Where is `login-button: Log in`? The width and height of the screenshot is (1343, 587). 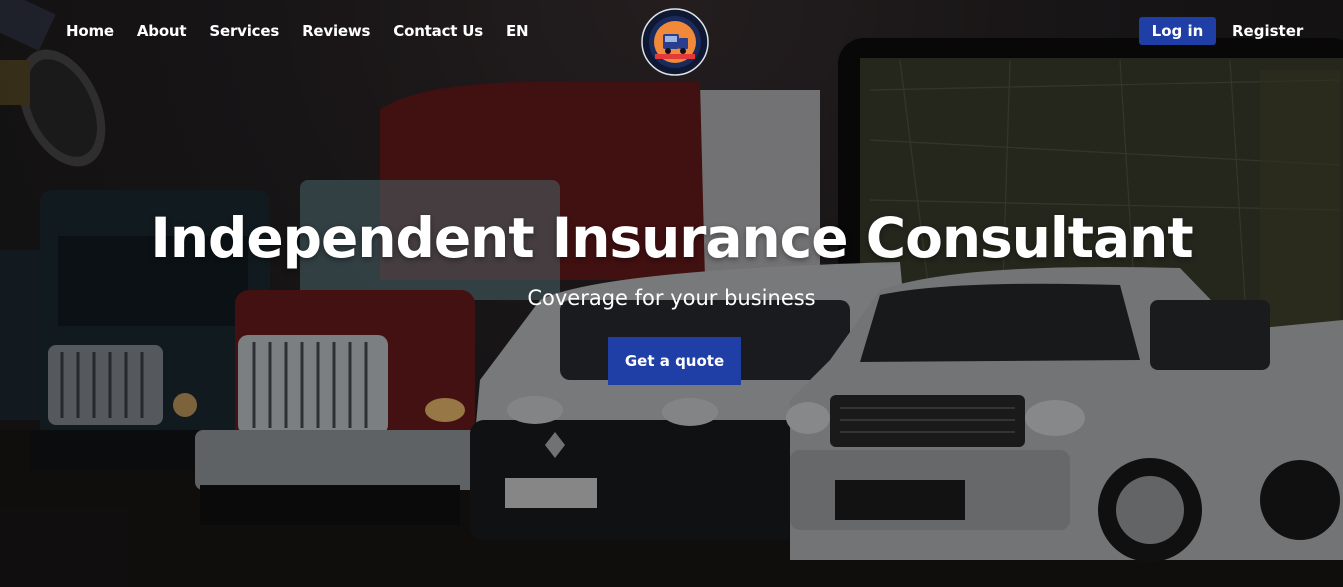
login-button: Log in is located at coordinates (1177, 31).